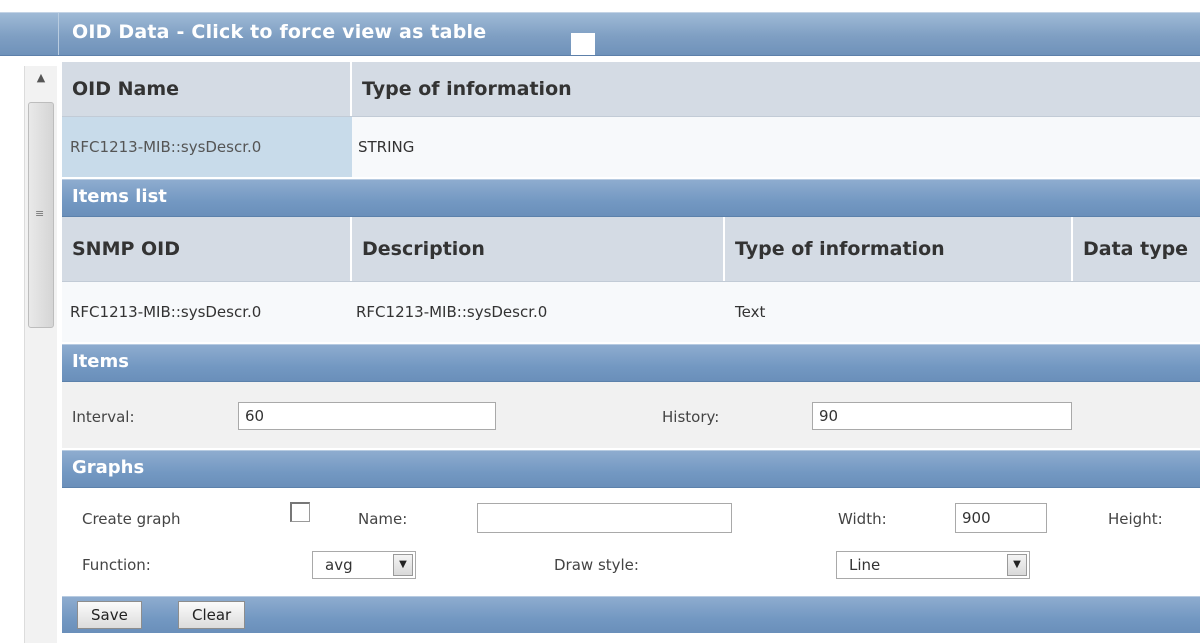  What do you see at coordinates (691, 417) in the screenshot?
I see `history-label: History:` at bounding box center [691, 417].